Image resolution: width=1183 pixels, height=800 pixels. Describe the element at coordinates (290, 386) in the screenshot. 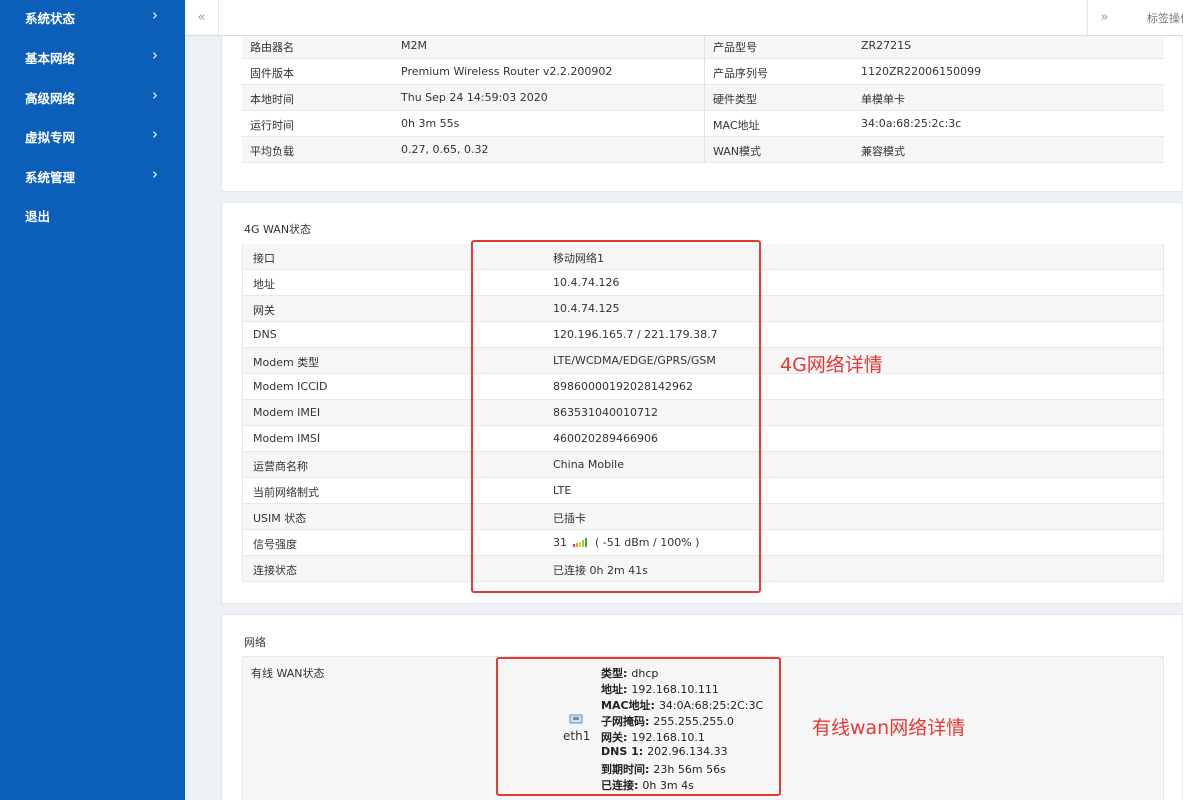

I see `wan-key: Modem ICCID` at that location.